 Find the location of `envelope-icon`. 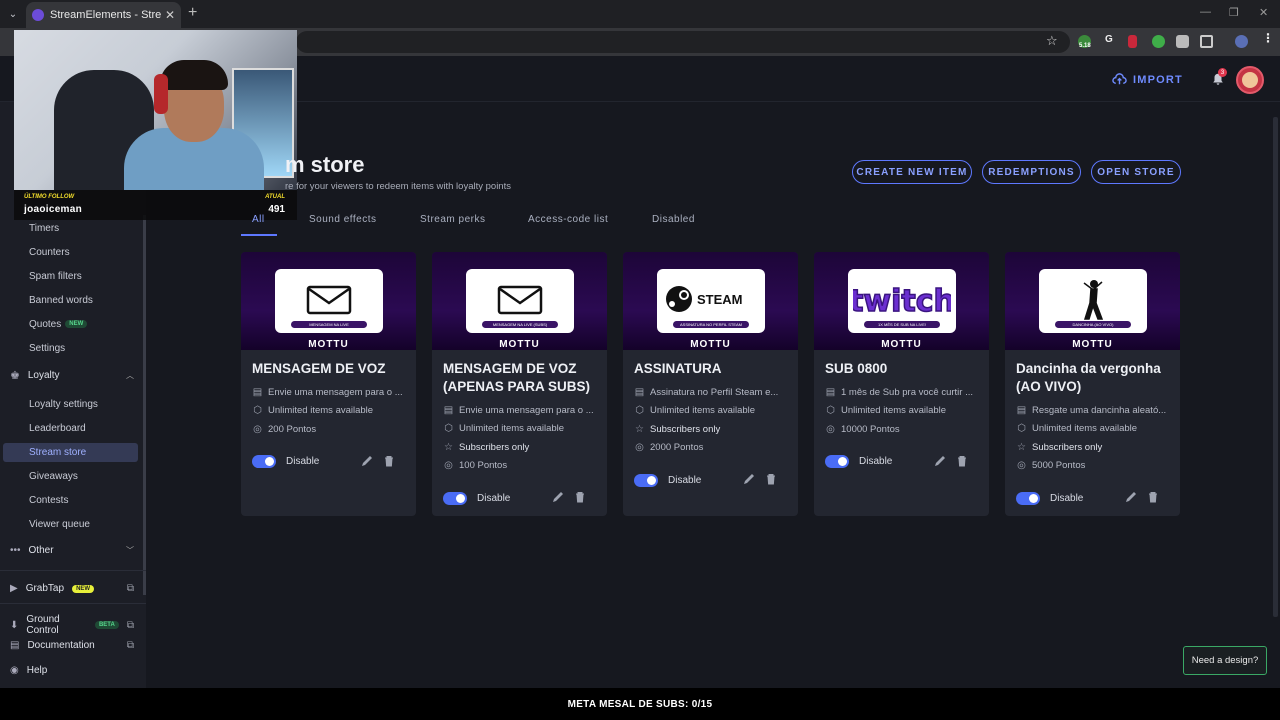

envelope-icon is located at coordinates (520, 300).